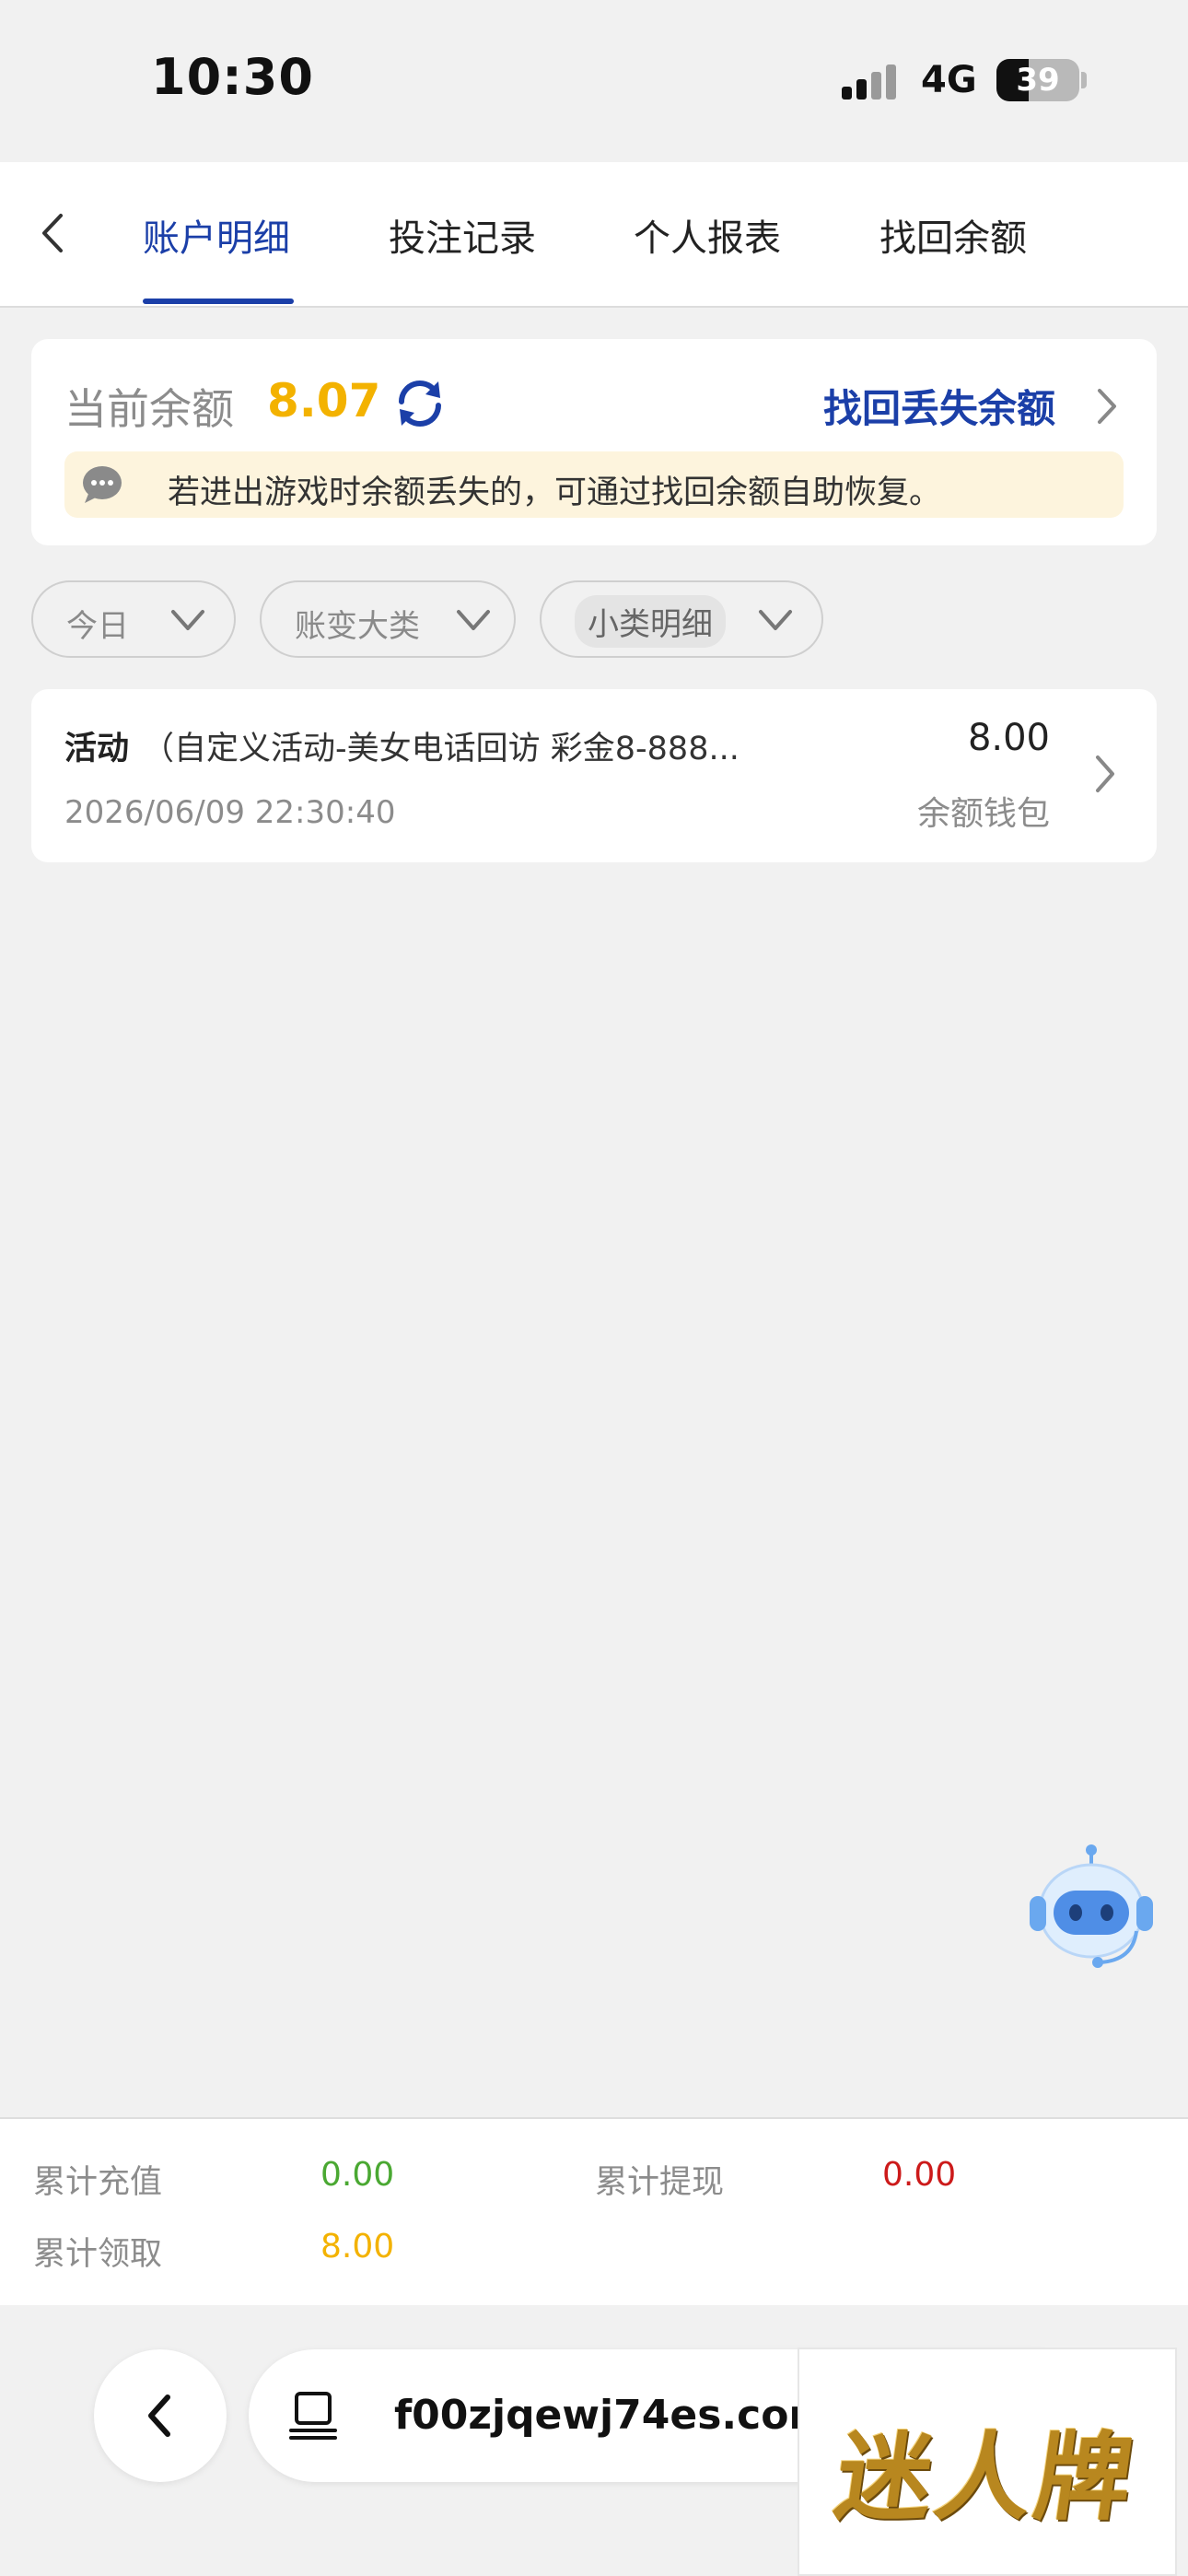  Describe the element at coordinates (216, 235) in the screenshot. I see `tab-account-details: 账户明细` at that location.